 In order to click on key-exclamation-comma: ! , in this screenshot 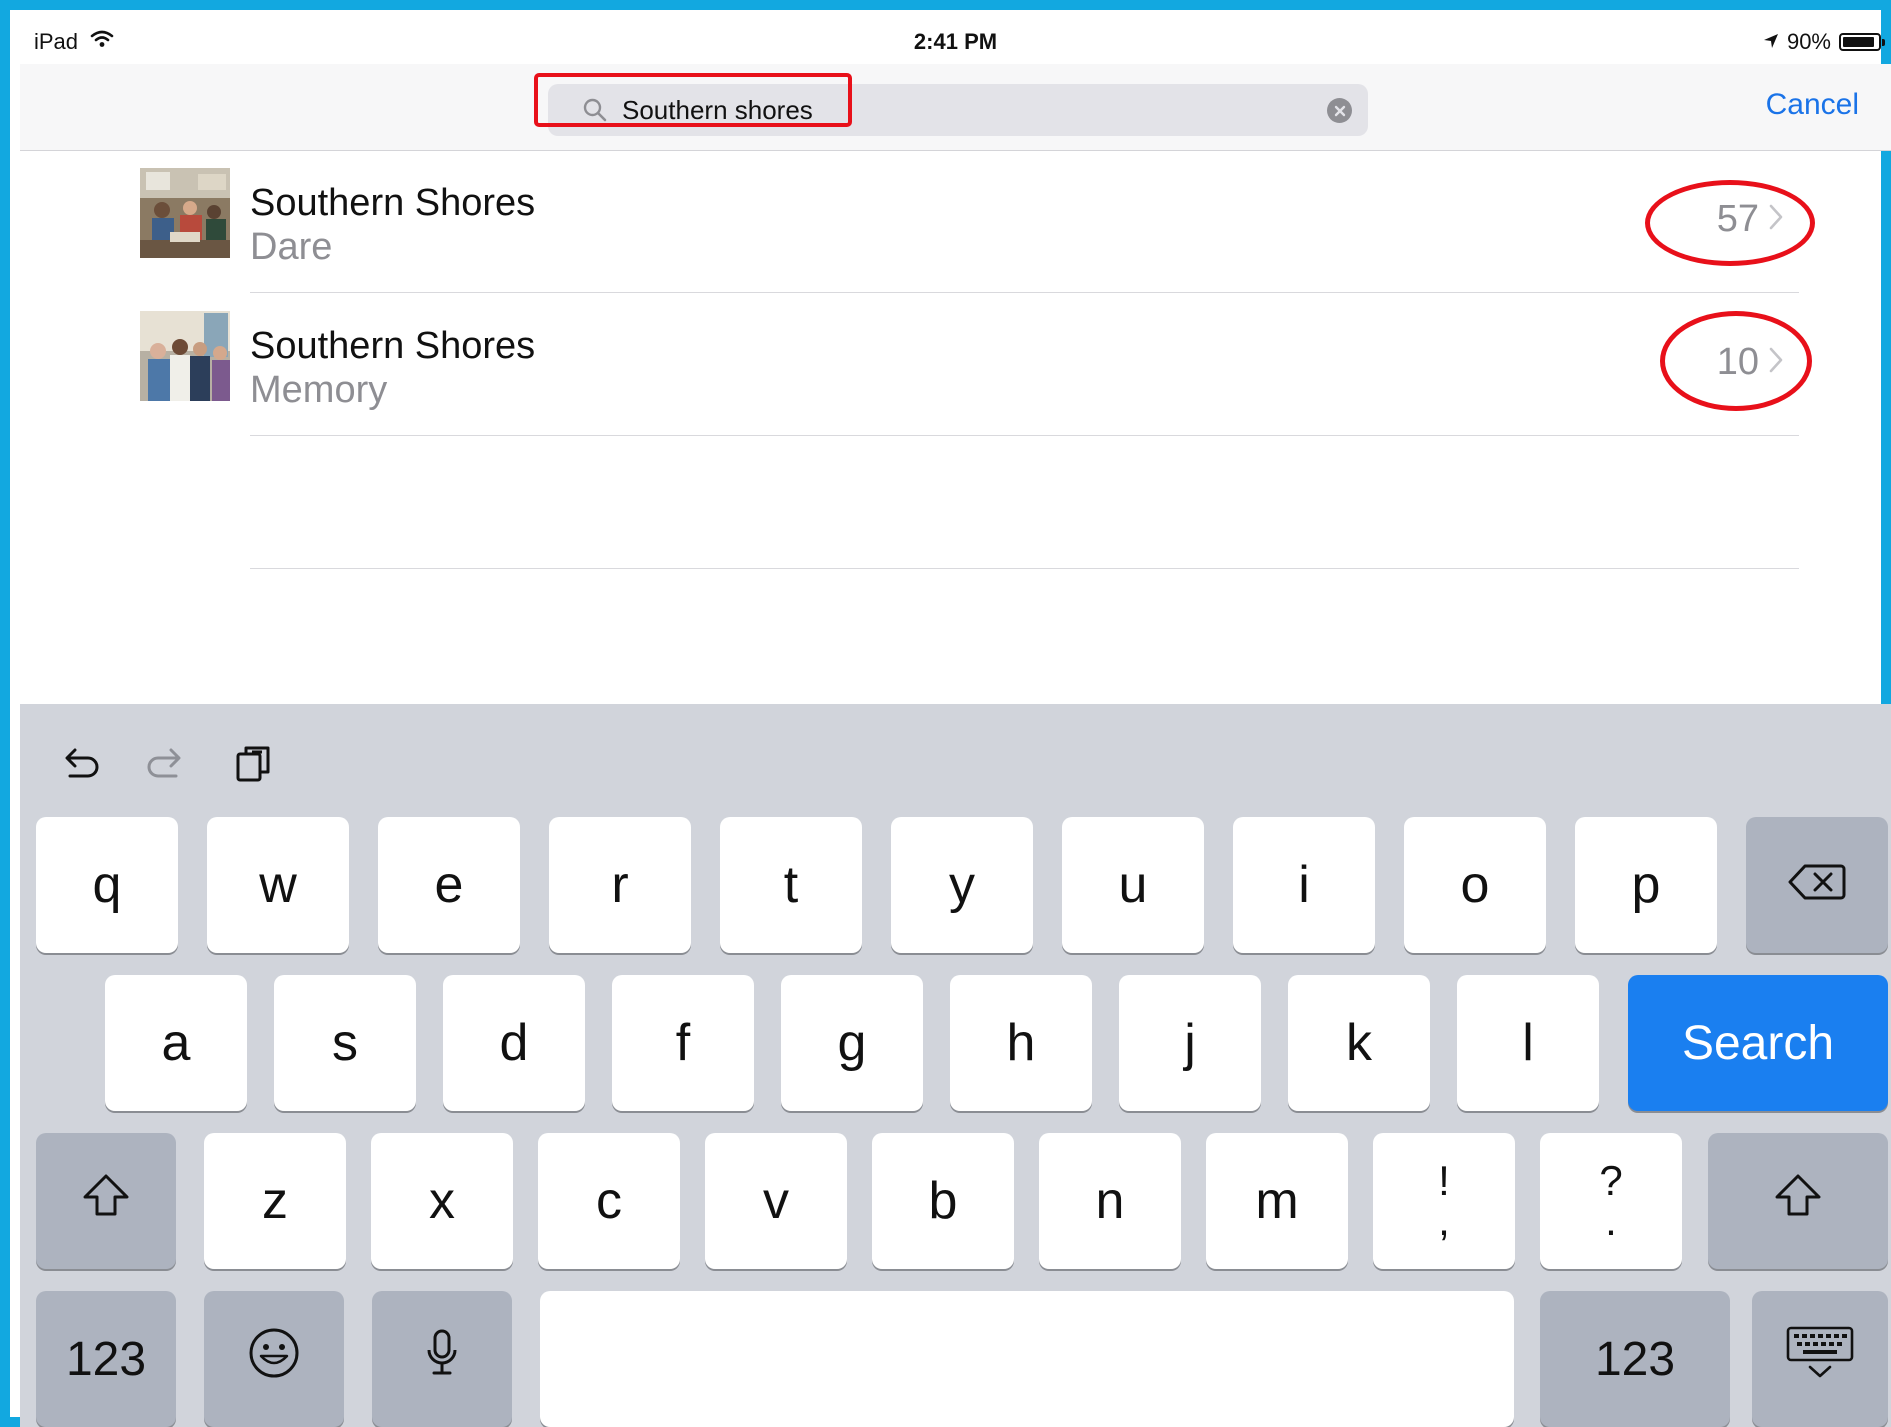, I will do `click(1444, 1201)`.